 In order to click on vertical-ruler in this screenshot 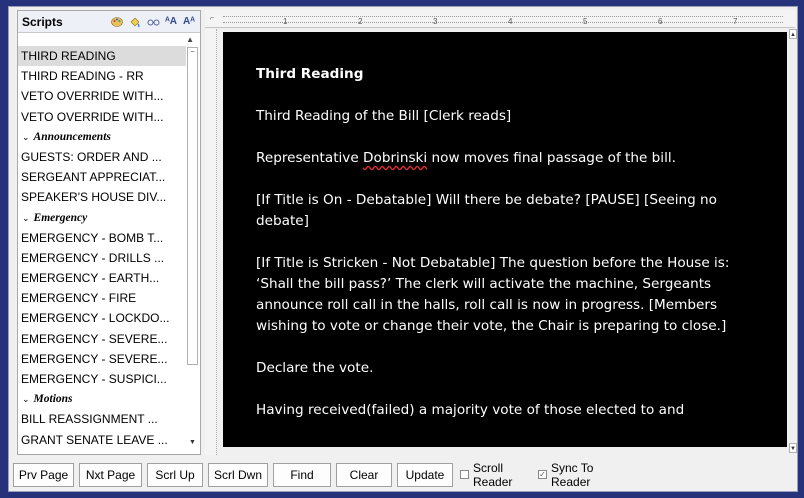, I will do `click(211, 242)`.